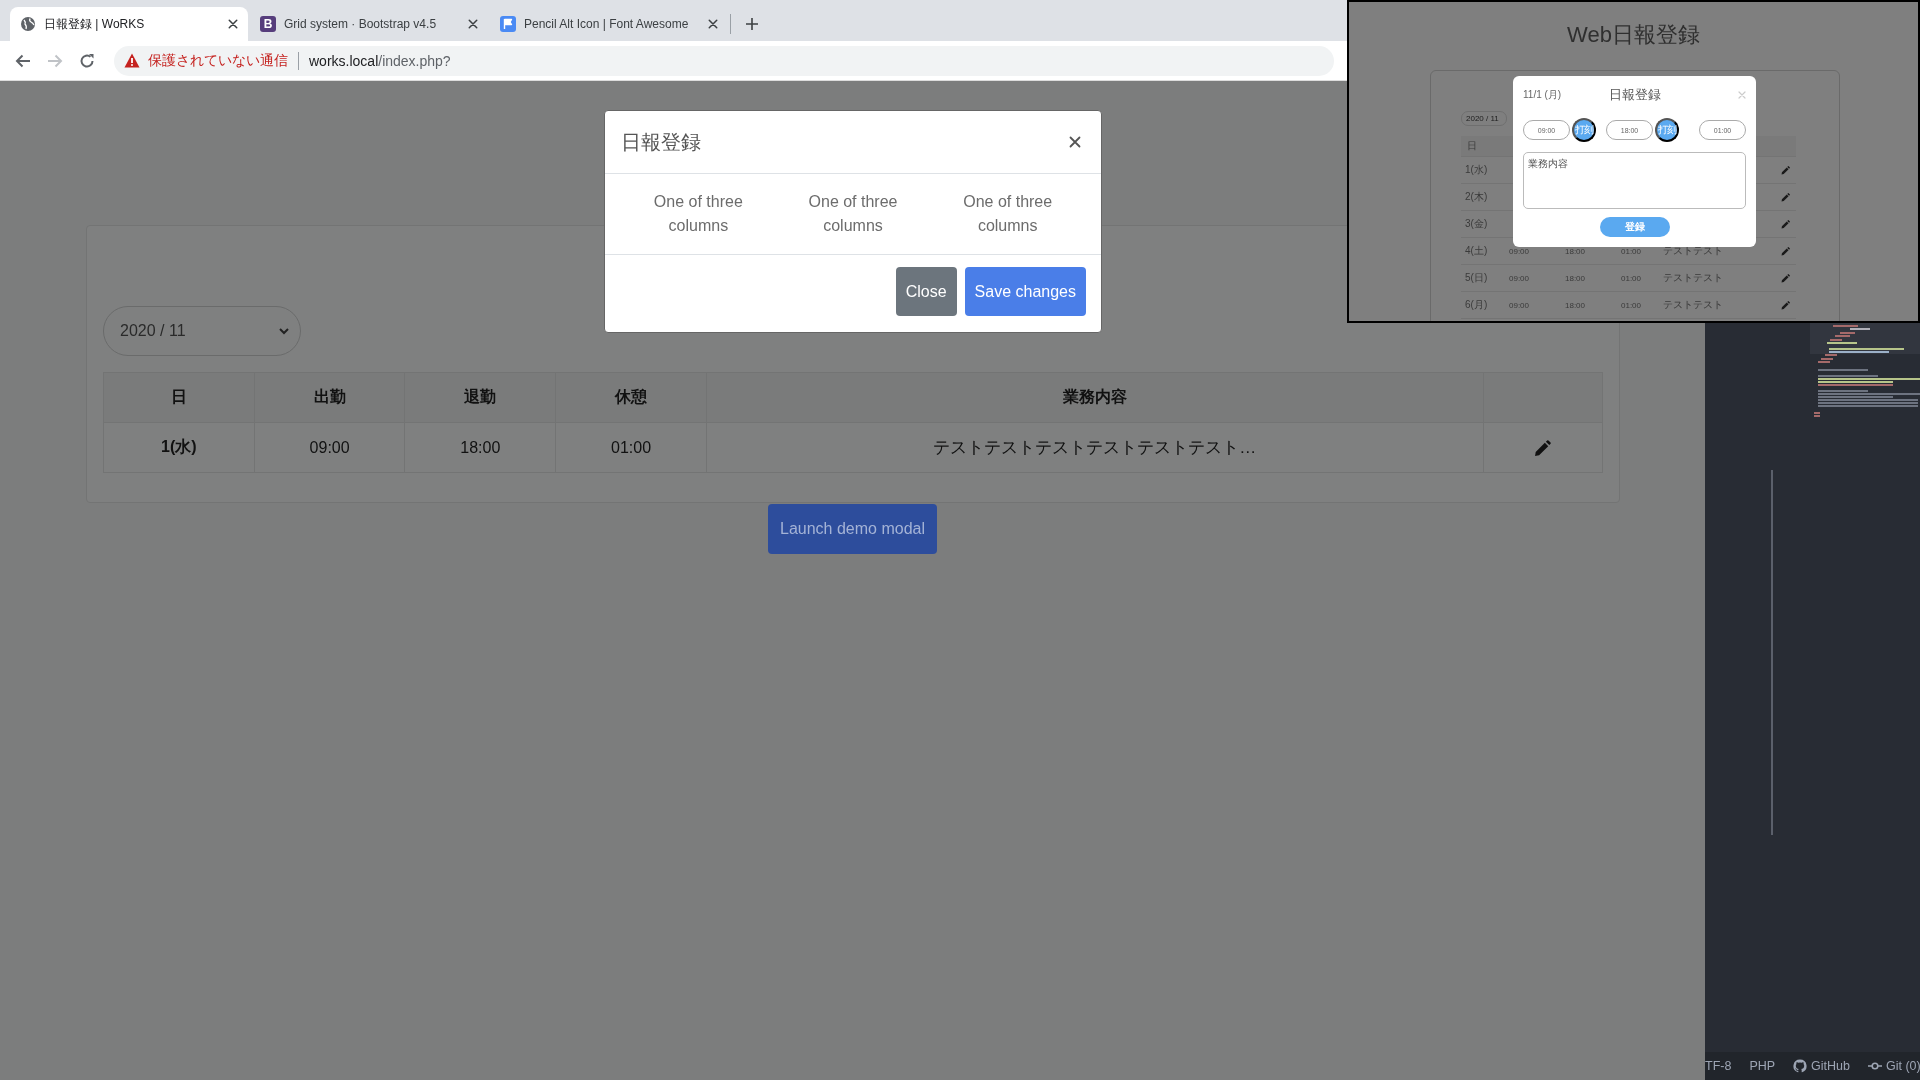 The height and width of the screenshot is (1080, 1920). Describe the element at coordinates (724, 60) in the screenshot. I see `address-bar: 保護されていない通信 works.local/index.php?` at that location.